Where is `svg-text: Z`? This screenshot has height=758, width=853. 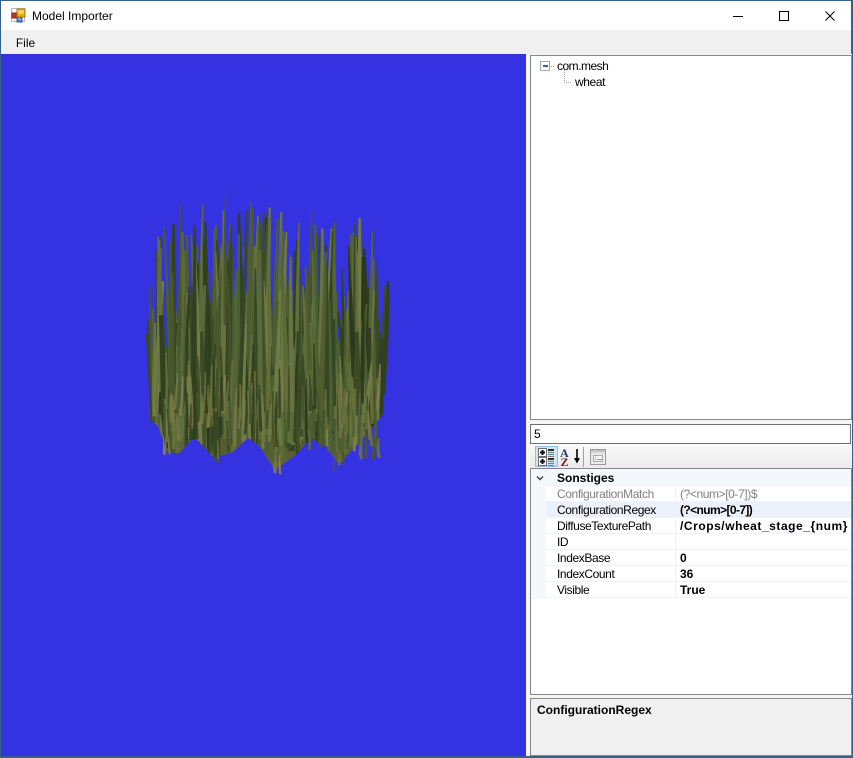 svg-text: Z is located at coordinates (565, 461).